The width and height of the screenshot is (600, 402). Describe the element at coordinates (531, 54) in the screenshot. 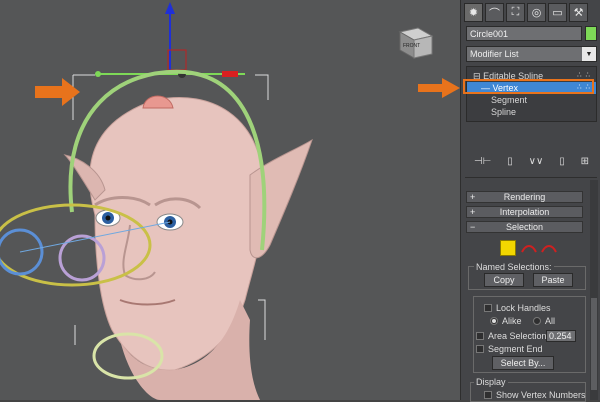

I see `modifier-list-dropdown: Modifier List ▼` at that location.